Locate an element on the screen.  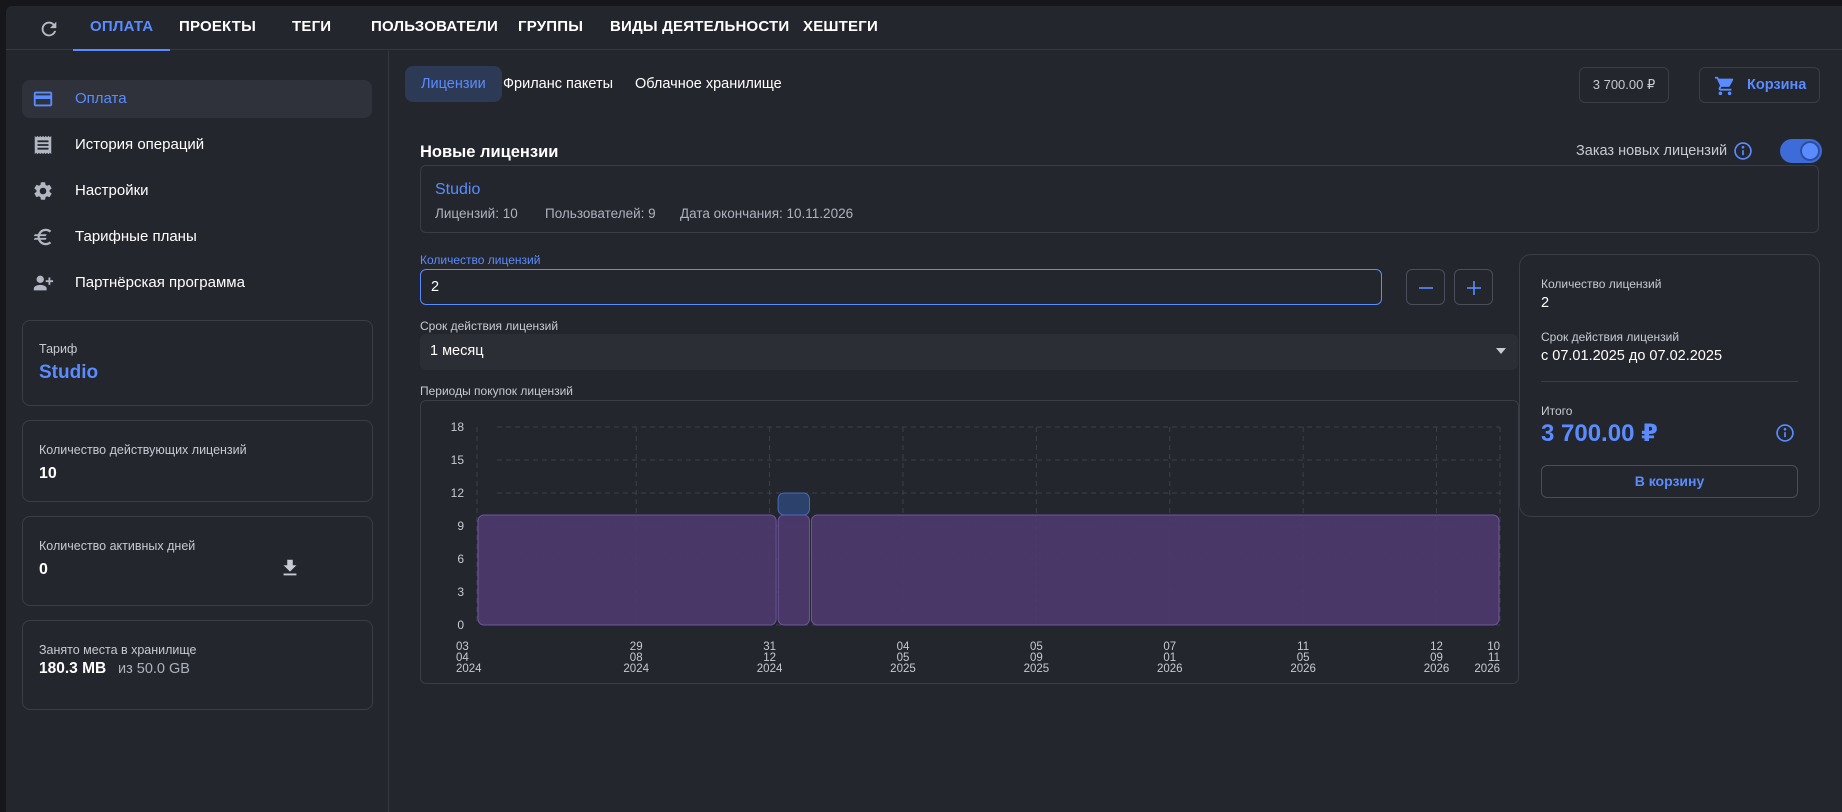
sidebar-item-label: Оплата is located at coordinates (101, 98).